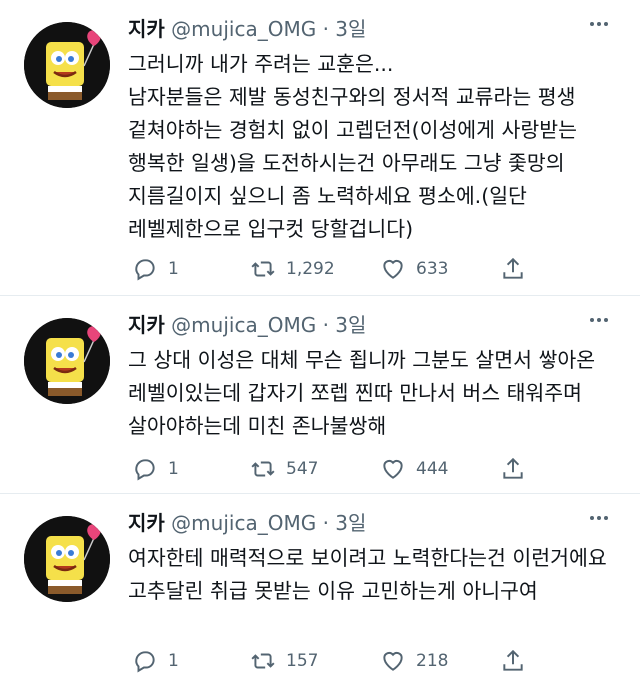 Image resolution: width=640 pixels, height=678 pixels. Describe the element at coordinates (432, 269) in the screenshot. I see `like-count: 633` at that location.